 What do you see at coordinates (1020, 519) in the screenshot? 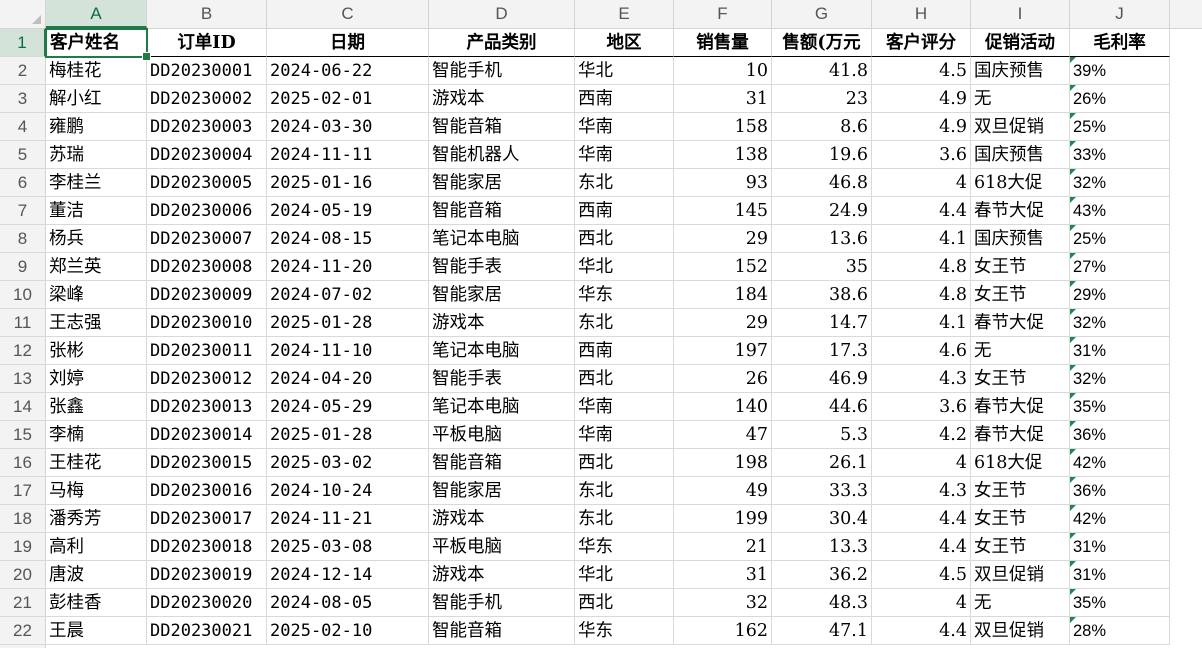
I see `cell-i18: 女王节` at bounding box center [1020, 519].